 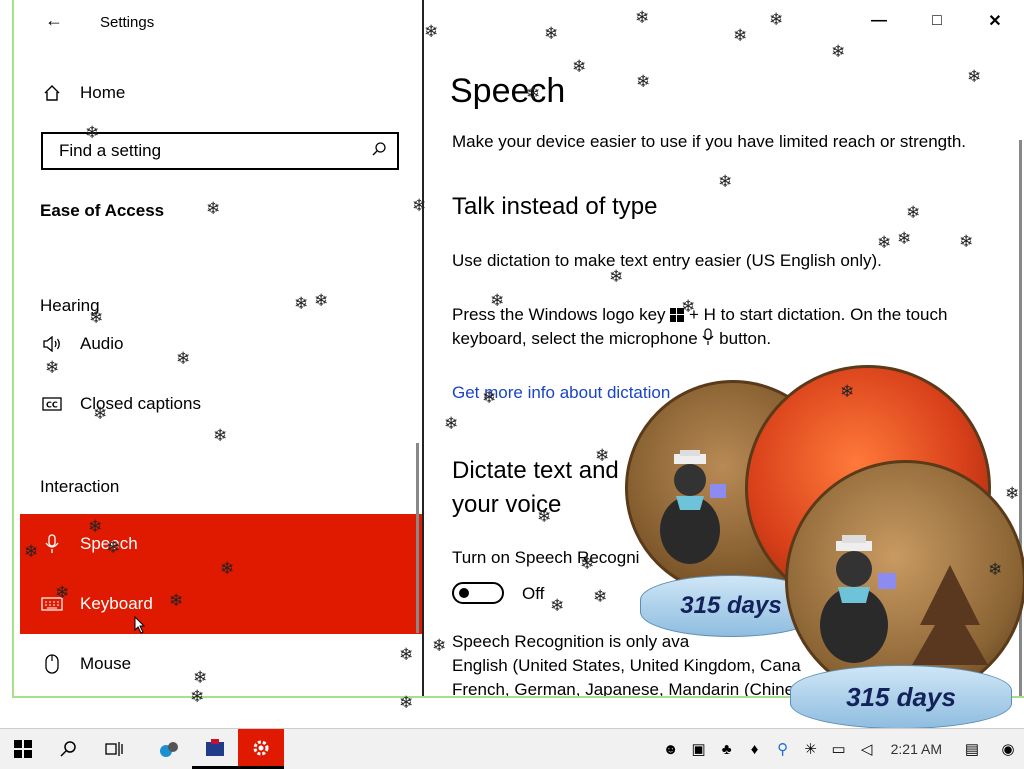 What do you see at coordinates (508, 91) in the screenshot?
I see `page-title: Speech` at bounding box center [508, 91].